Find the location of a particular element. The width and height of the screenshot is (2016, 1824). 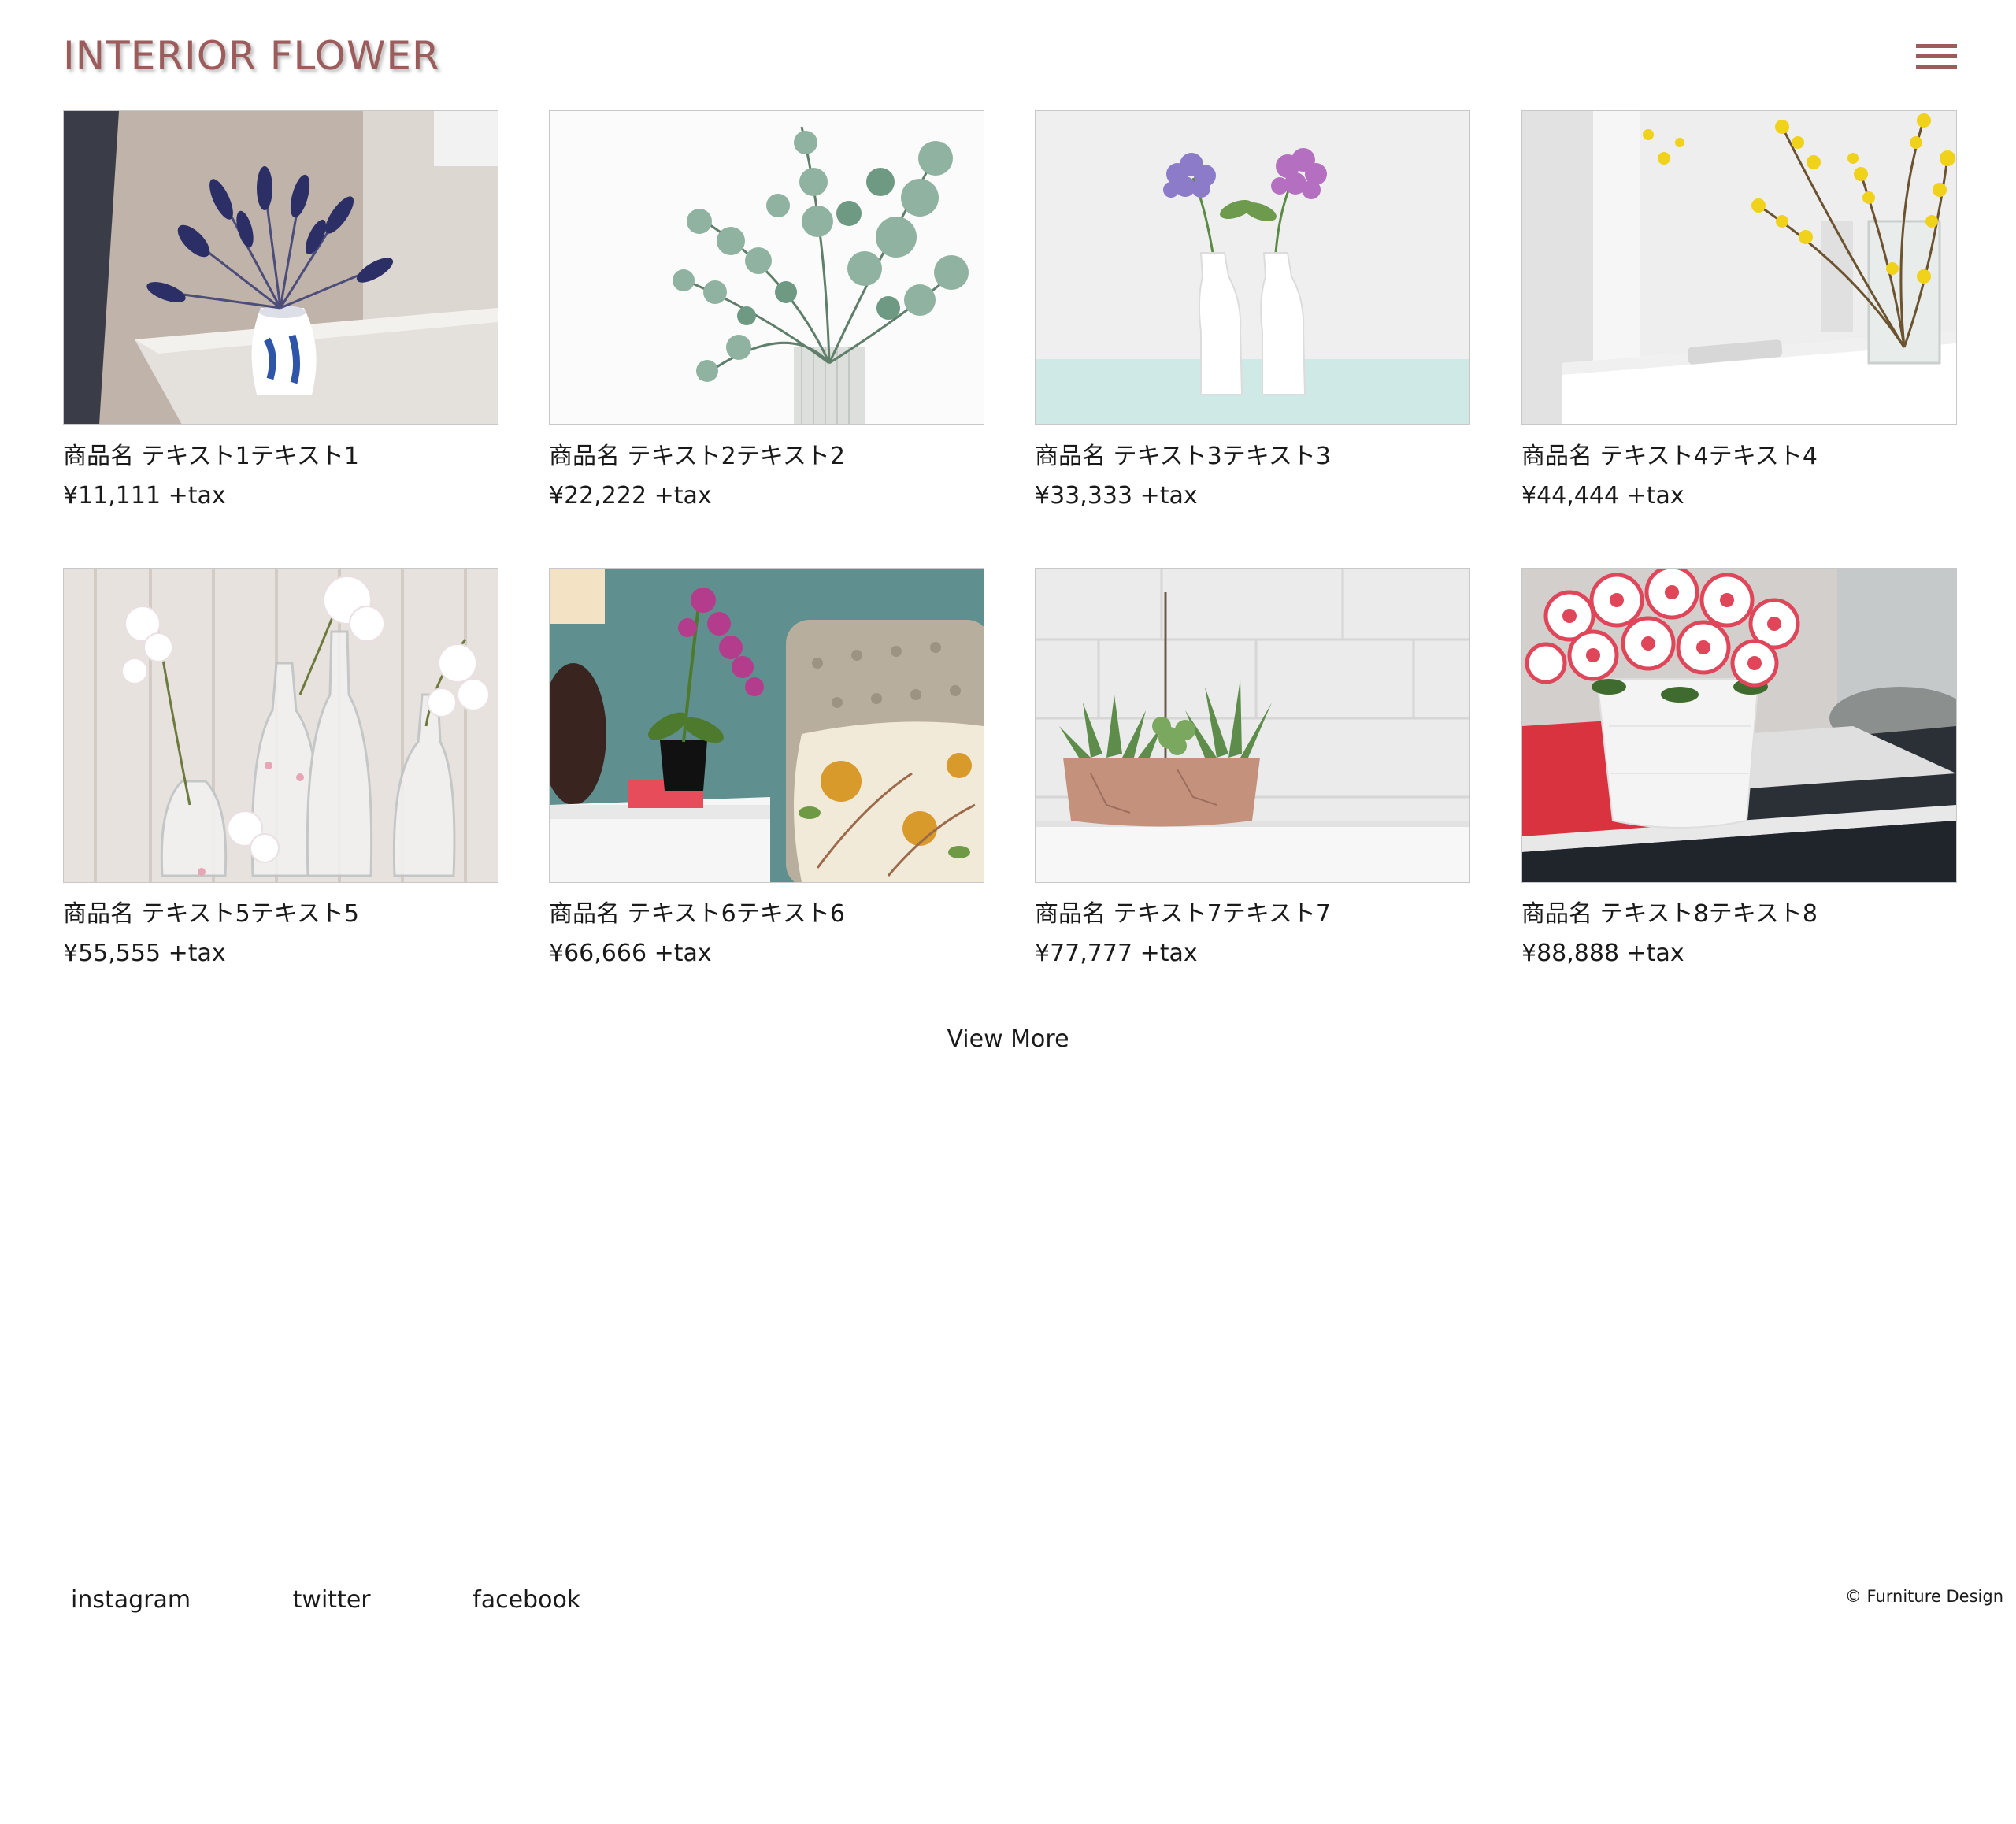

product-card: 商品名 テキスト6テキスト6 ¥66,666 +tax is located at coordinates (766, 769).